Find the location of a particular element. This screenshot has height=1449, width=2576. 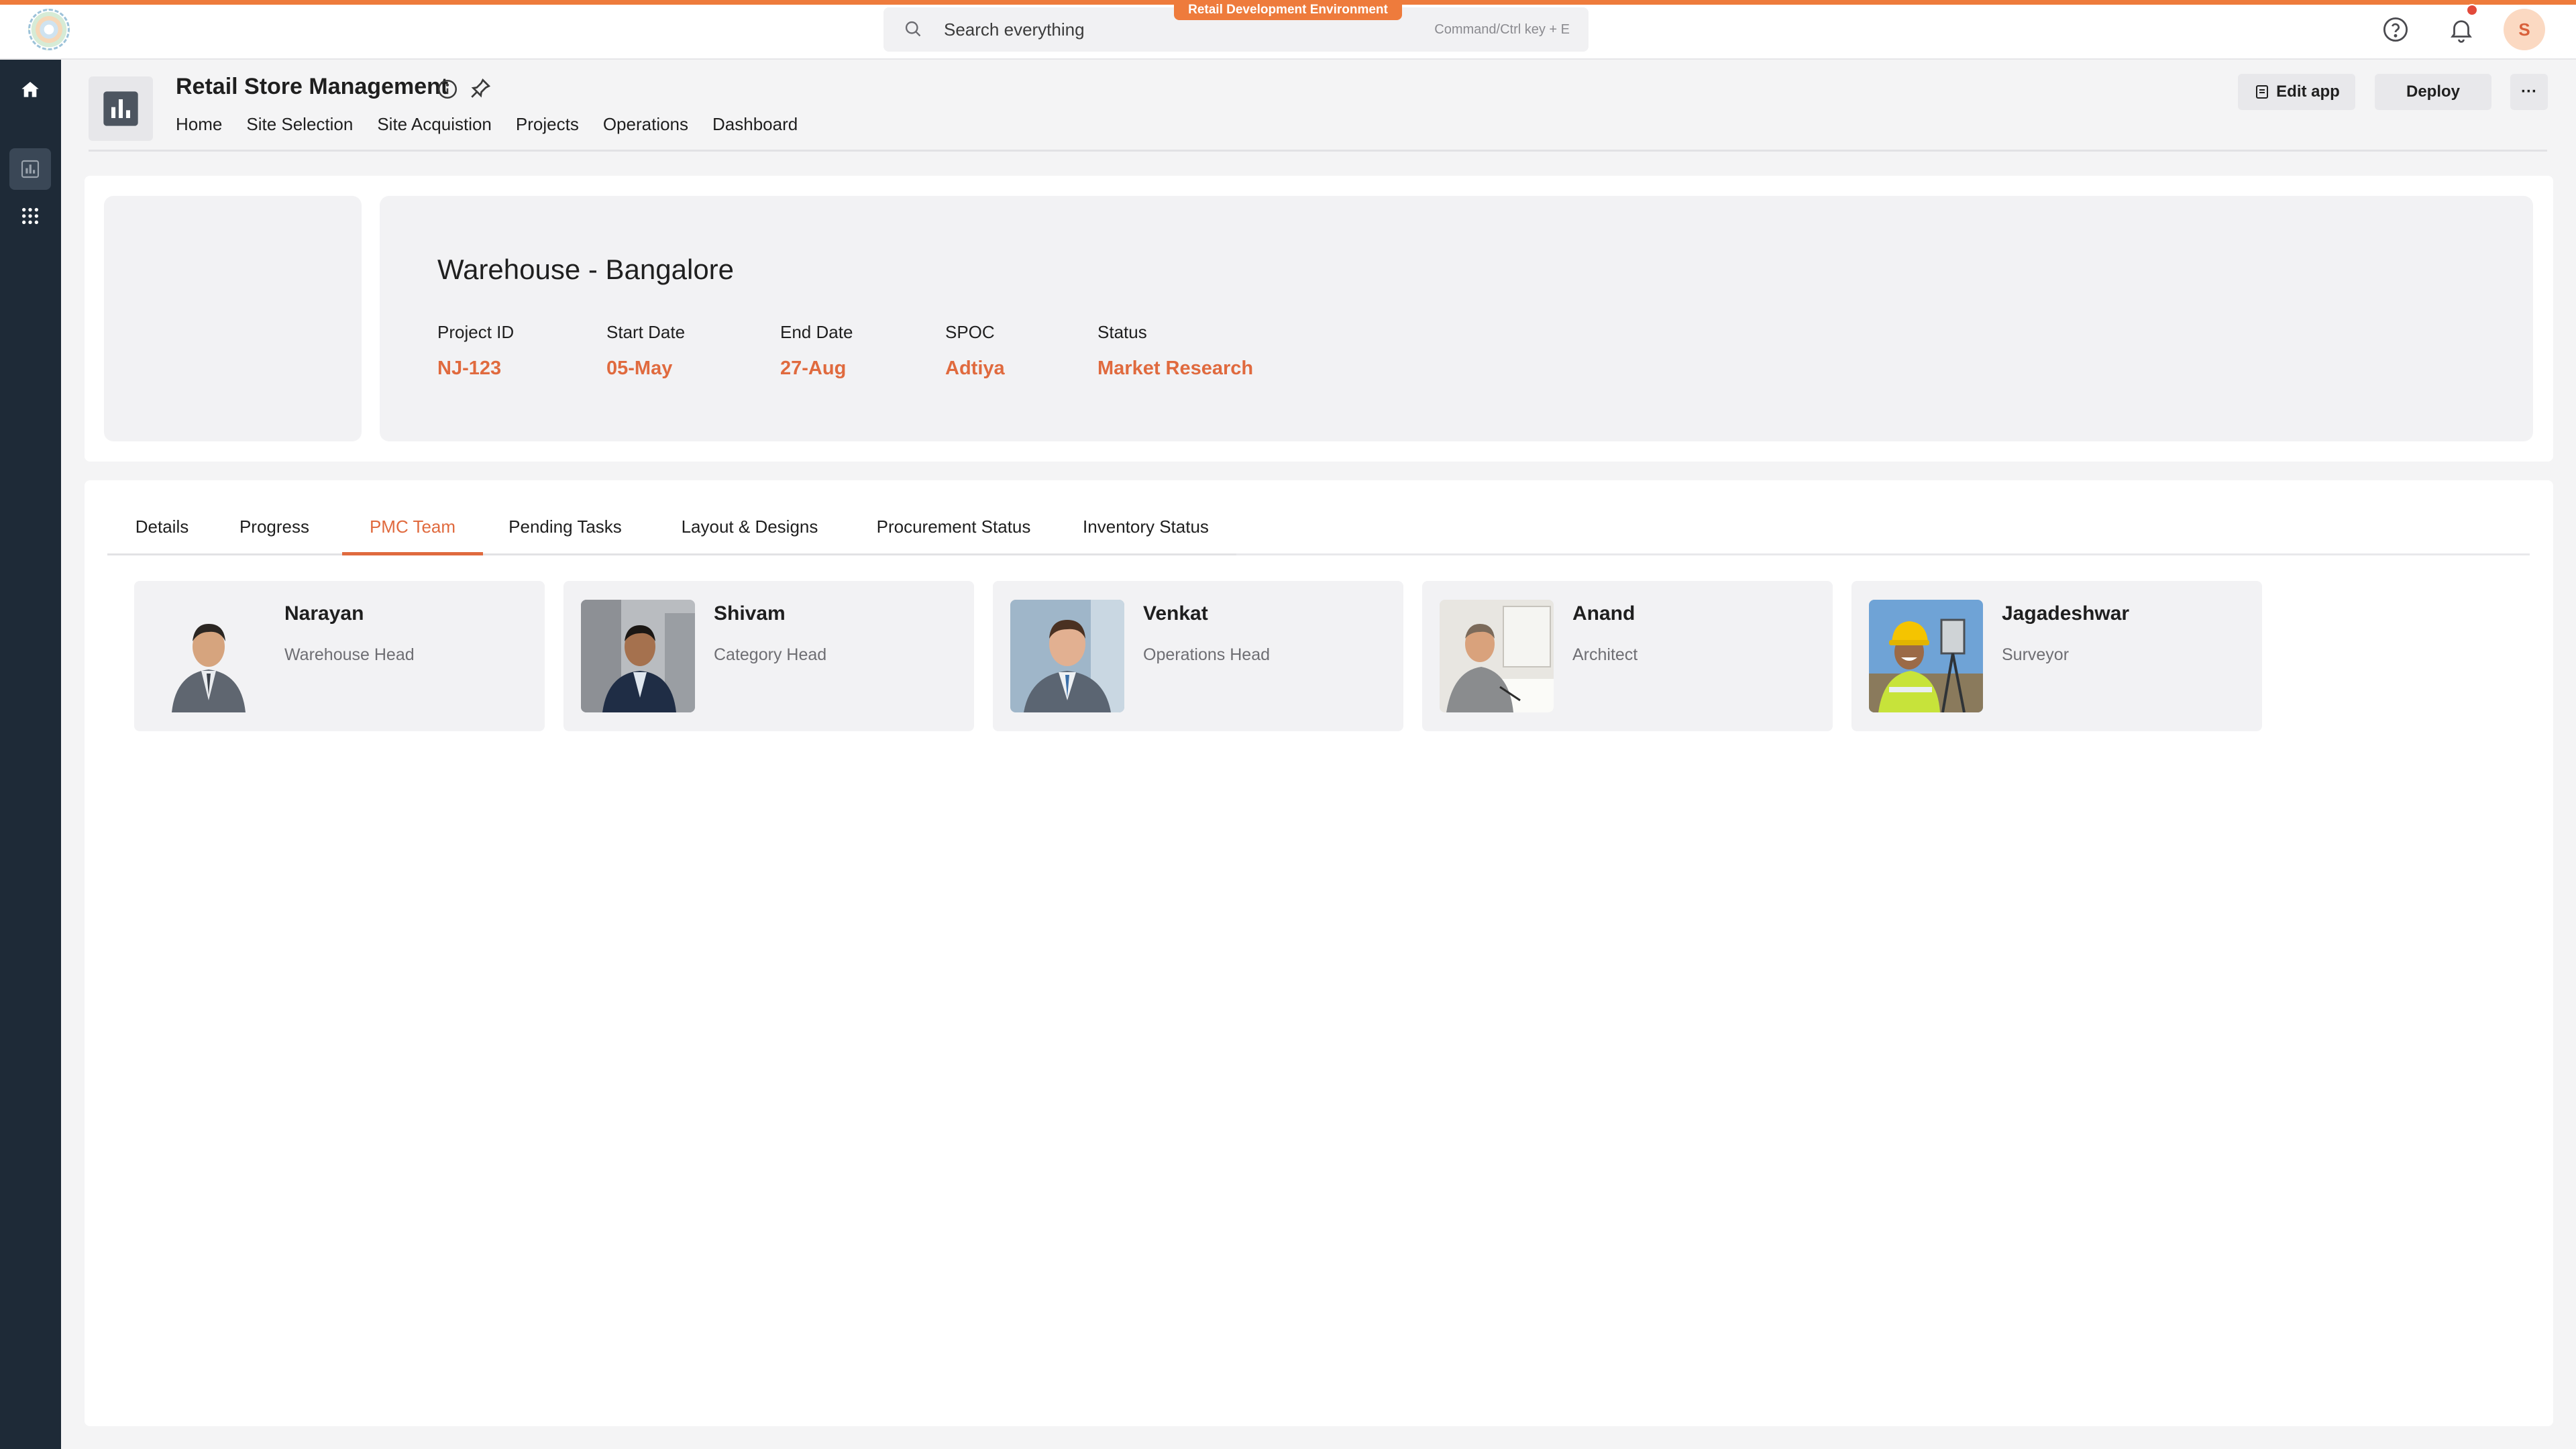

search-shortcut-hint: Command/Ctrl key + E is located at coordinates (1502, 29).